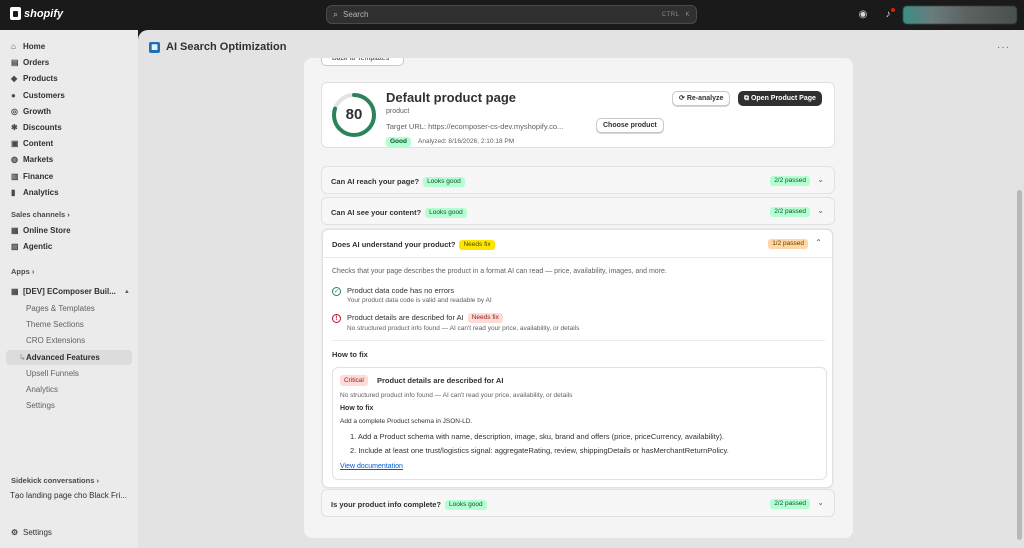 This screenshot has height=548, width=1024. Describe the element at coordinates (22, 271) in the screenshot. I see `apps-heading: Apps ›` at that location.